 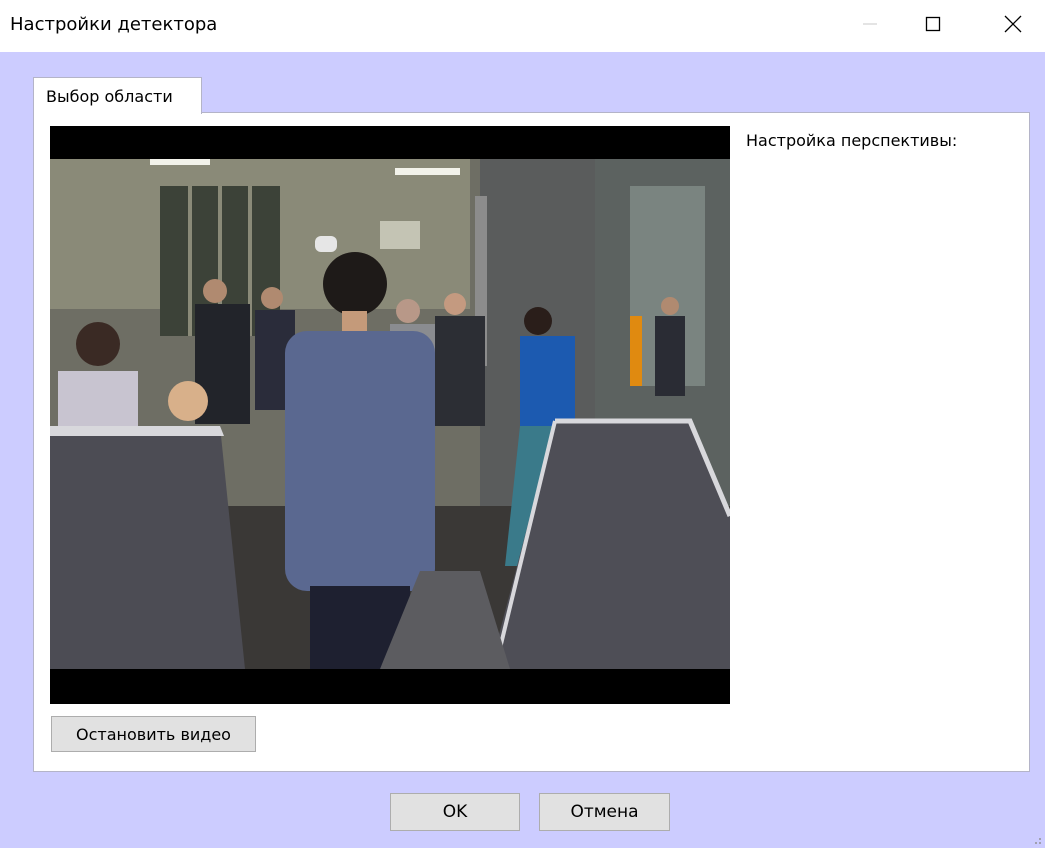 I want to click on stop-video-button: Остановить видео, so click(x=153, y=734).